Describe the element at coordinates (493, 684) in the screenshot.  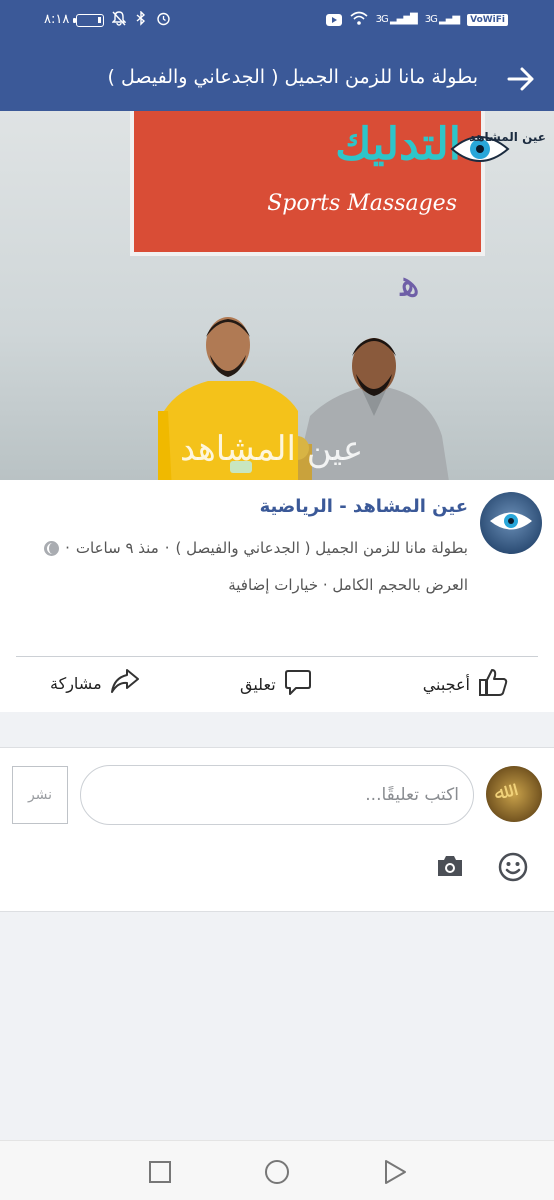
I see `thumbs-up-icon` at that location.